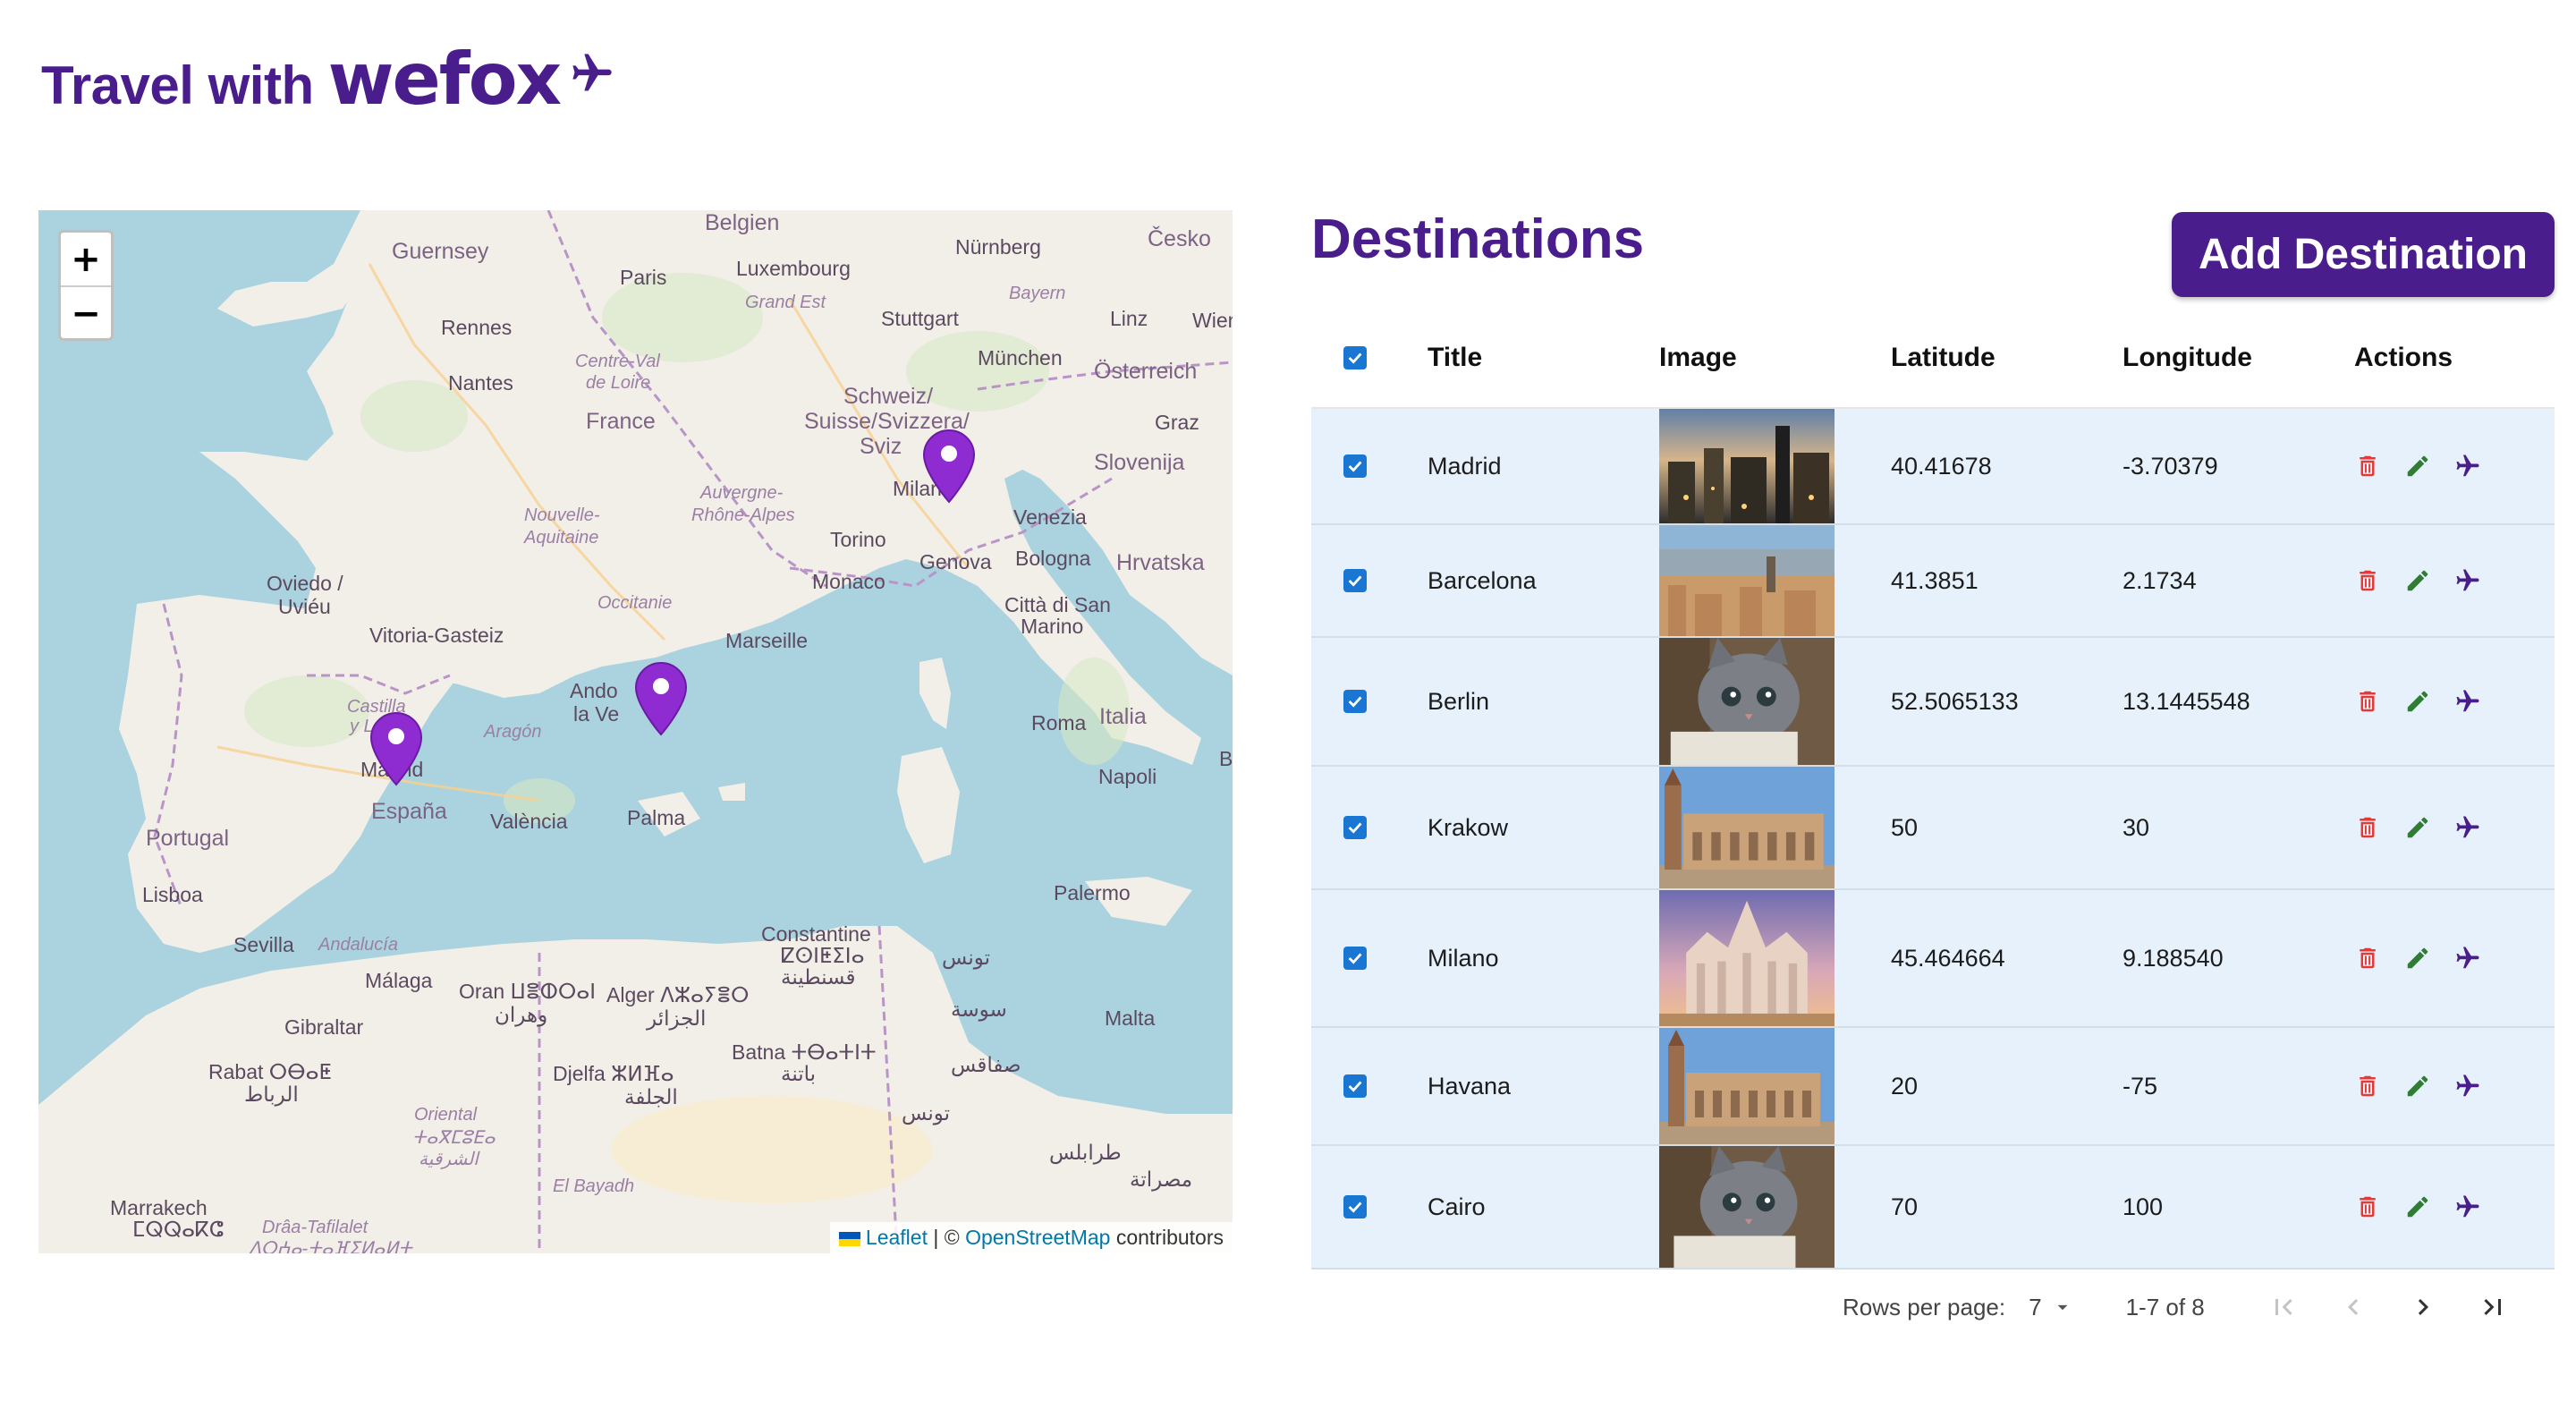  I want to click on map-label: Djelfa ⵣⵍⴼⴰ, so click(613, 1073).